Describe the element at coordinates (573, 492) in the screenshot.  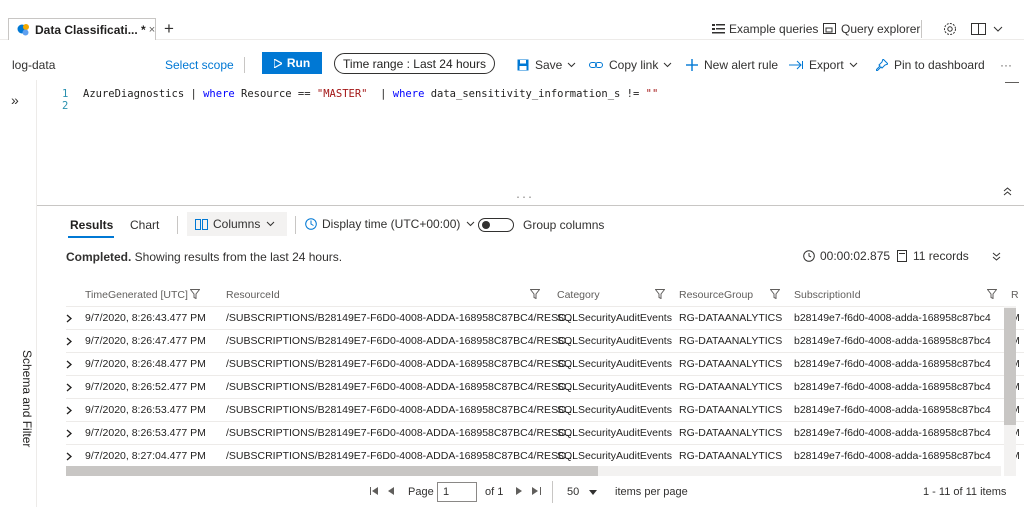
I see `page-size-value: 50` at that location.